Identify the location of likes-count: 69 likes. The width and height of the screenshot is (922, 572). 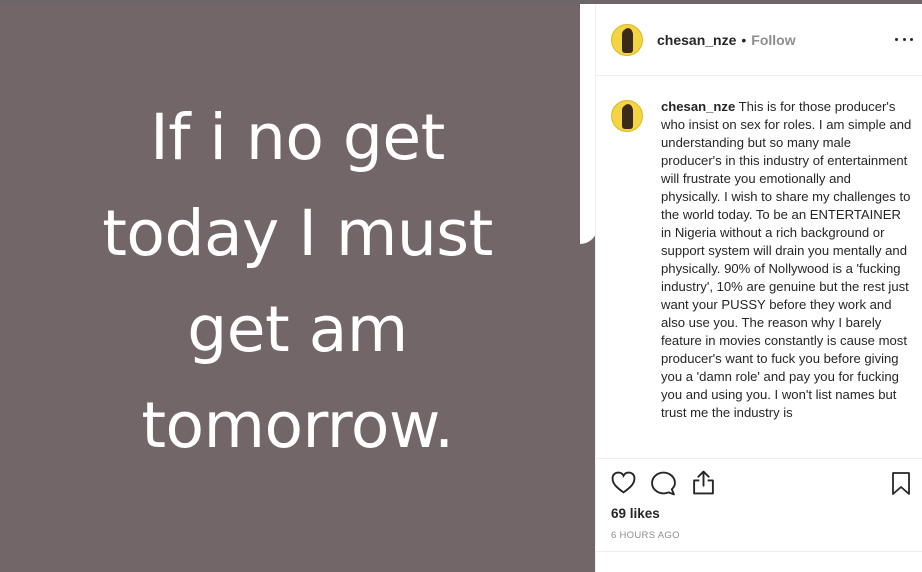
(635, 513).